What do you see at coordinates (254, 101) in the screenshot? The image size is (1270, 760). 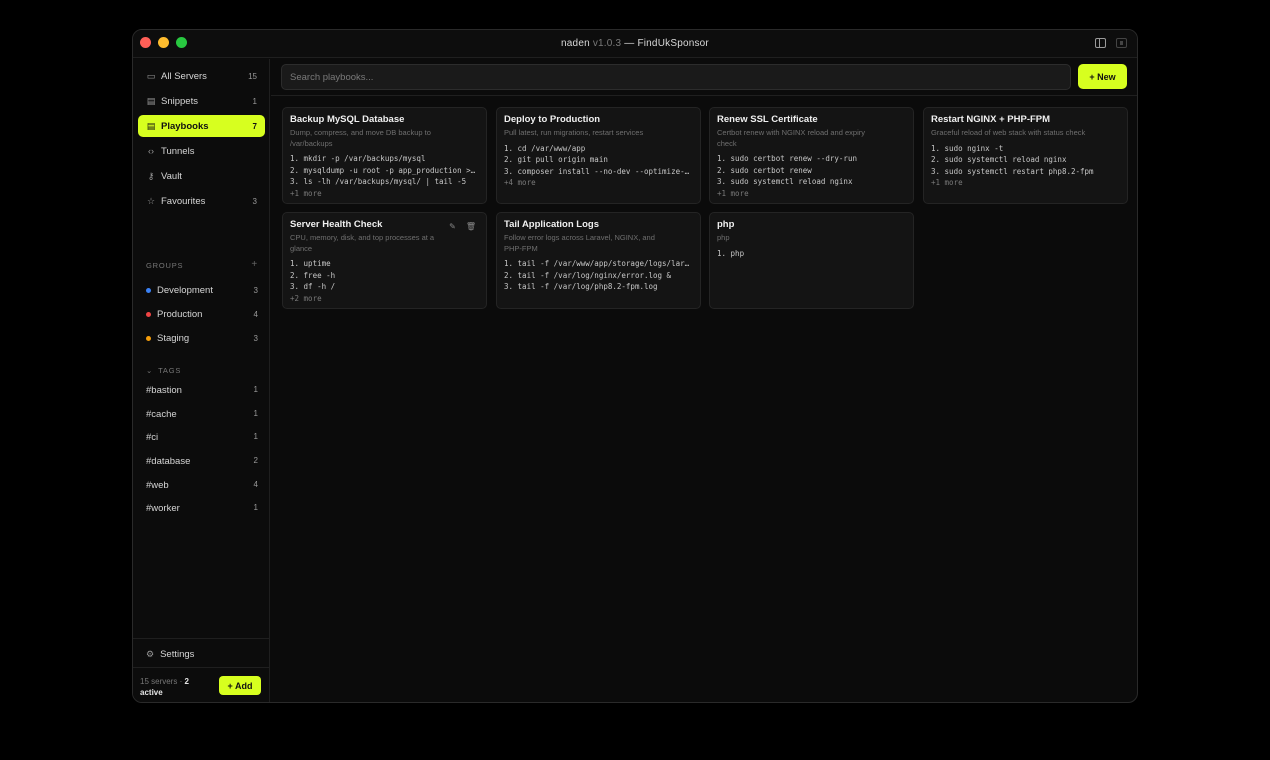 I see `sidebar-item-count: 1` at bounding box center [254, 101].